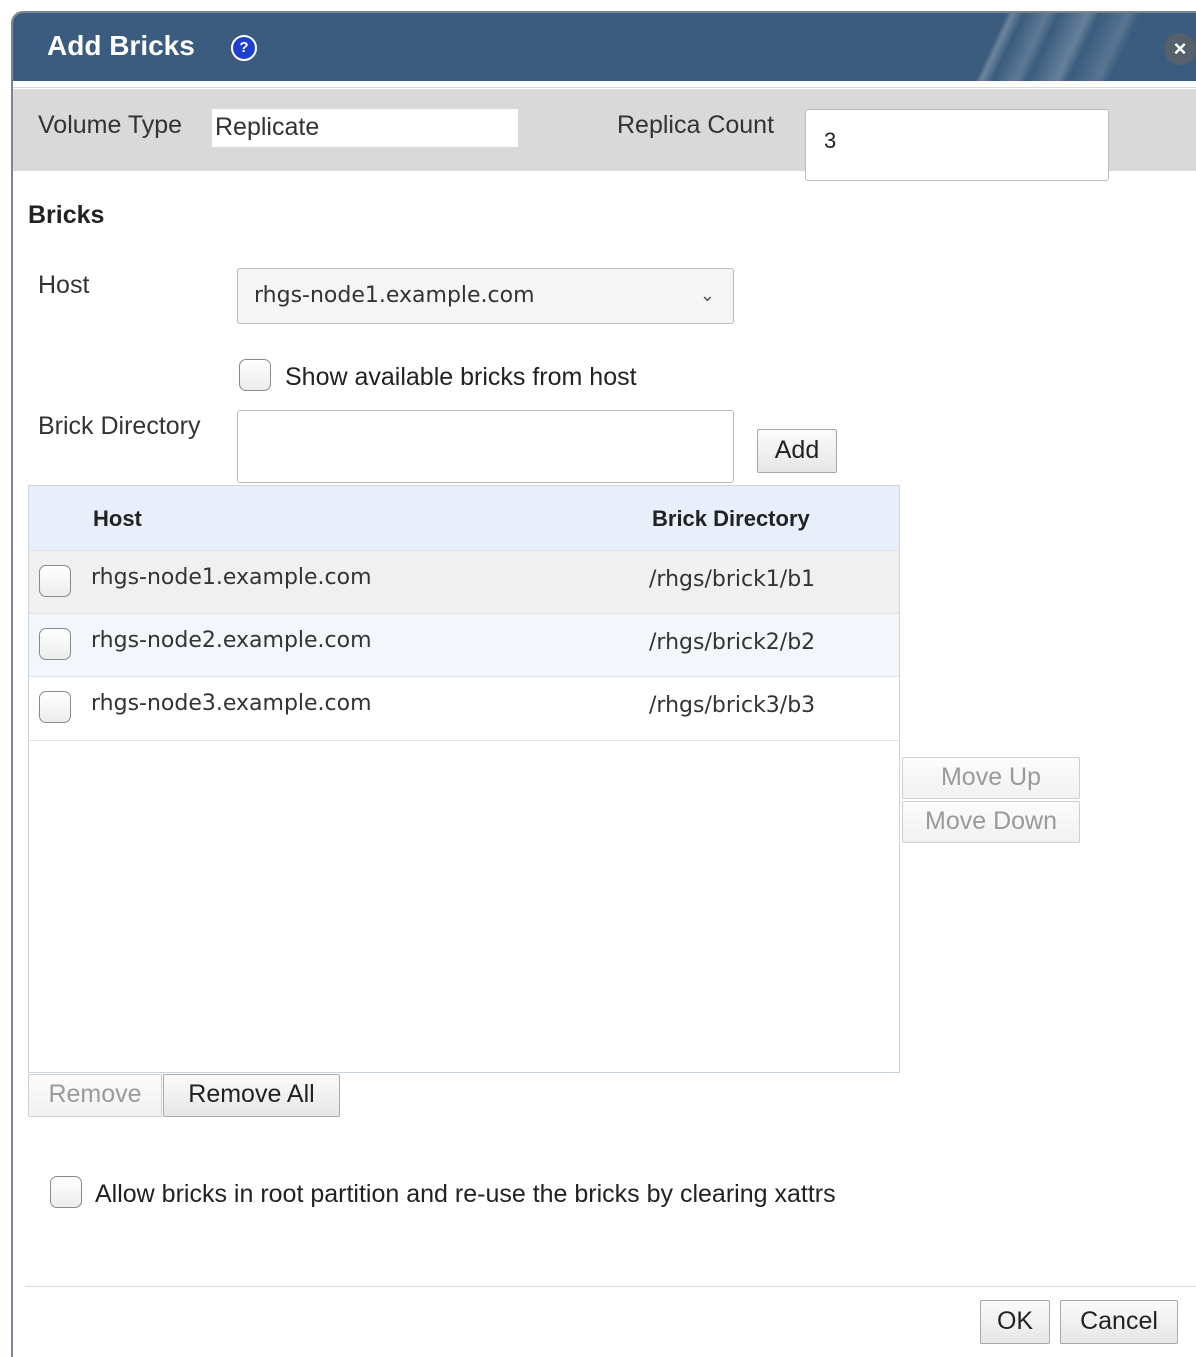 The height and width of the screenshot is (1357, 1196). I want to click on title-divider, so click(604, 84).